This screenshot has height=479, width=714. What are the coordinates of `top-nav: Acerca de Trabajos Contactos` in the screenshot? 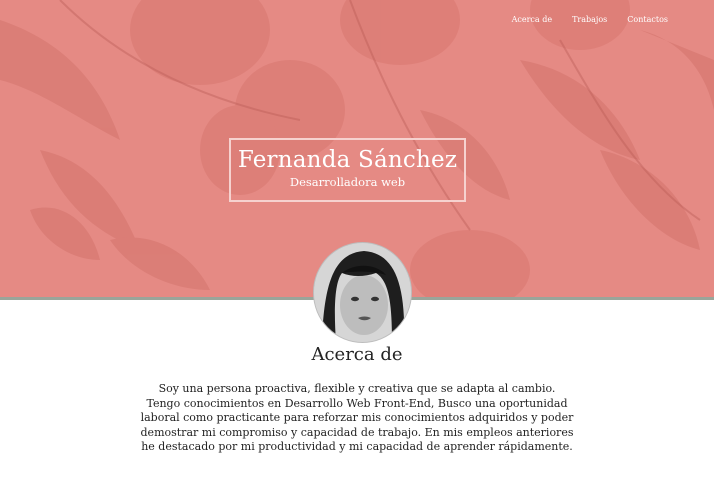 It's located at (590, 19).